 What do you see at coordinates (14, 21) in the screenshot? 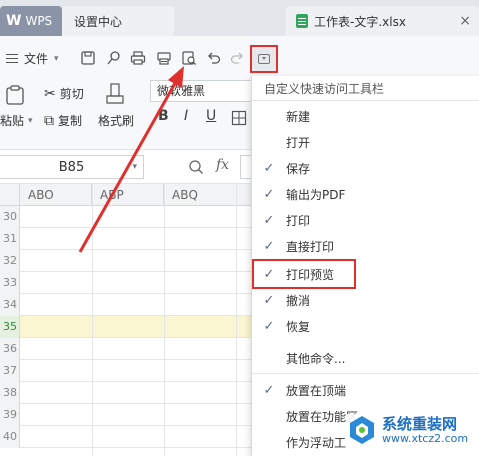
I see `wps-logo-icon: W` at bounding box center [14, 21].